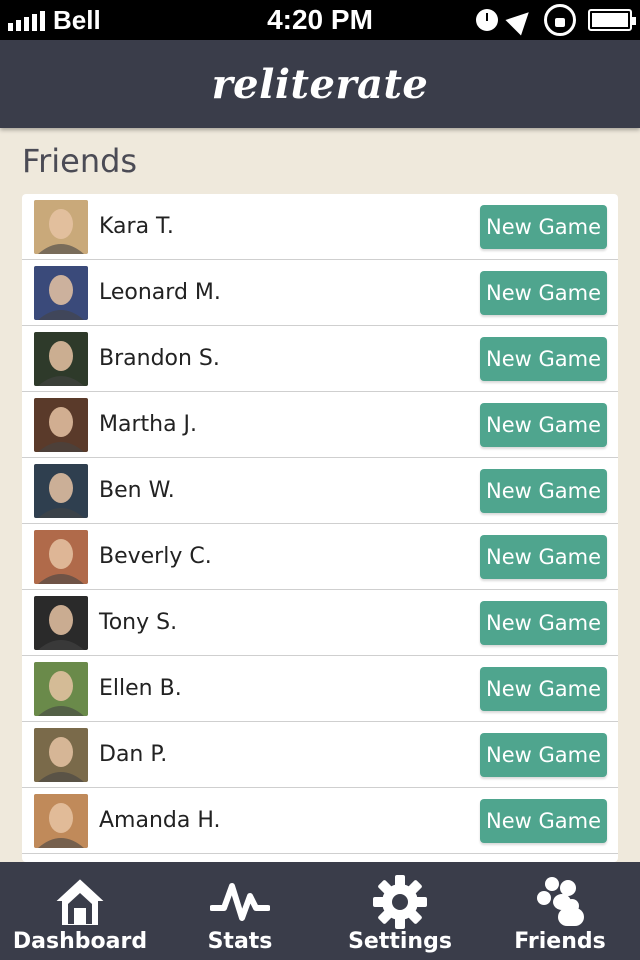 The height and width of the screenshot is (960, 640). I want to click on friend-row: Leonard M. New Game, so click(320, 293).